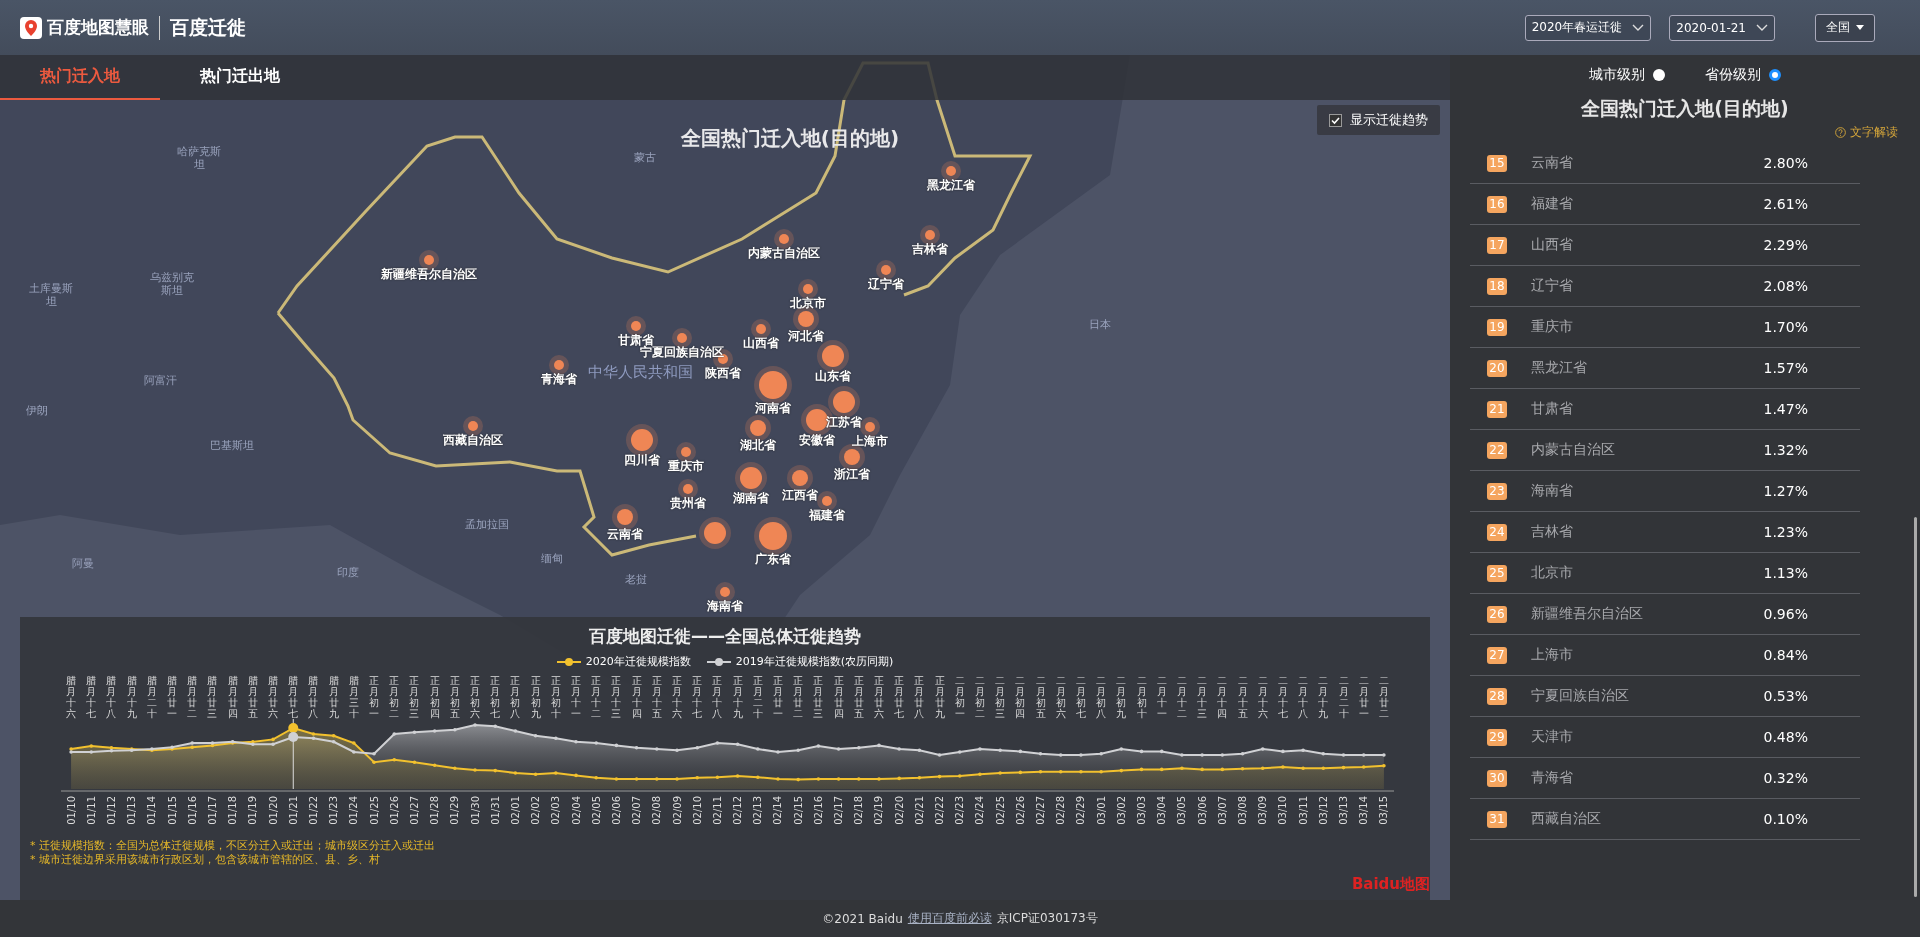  Describe the element at coordinates (1335, 120) in the screenshot. I see `checkbox` at that location.